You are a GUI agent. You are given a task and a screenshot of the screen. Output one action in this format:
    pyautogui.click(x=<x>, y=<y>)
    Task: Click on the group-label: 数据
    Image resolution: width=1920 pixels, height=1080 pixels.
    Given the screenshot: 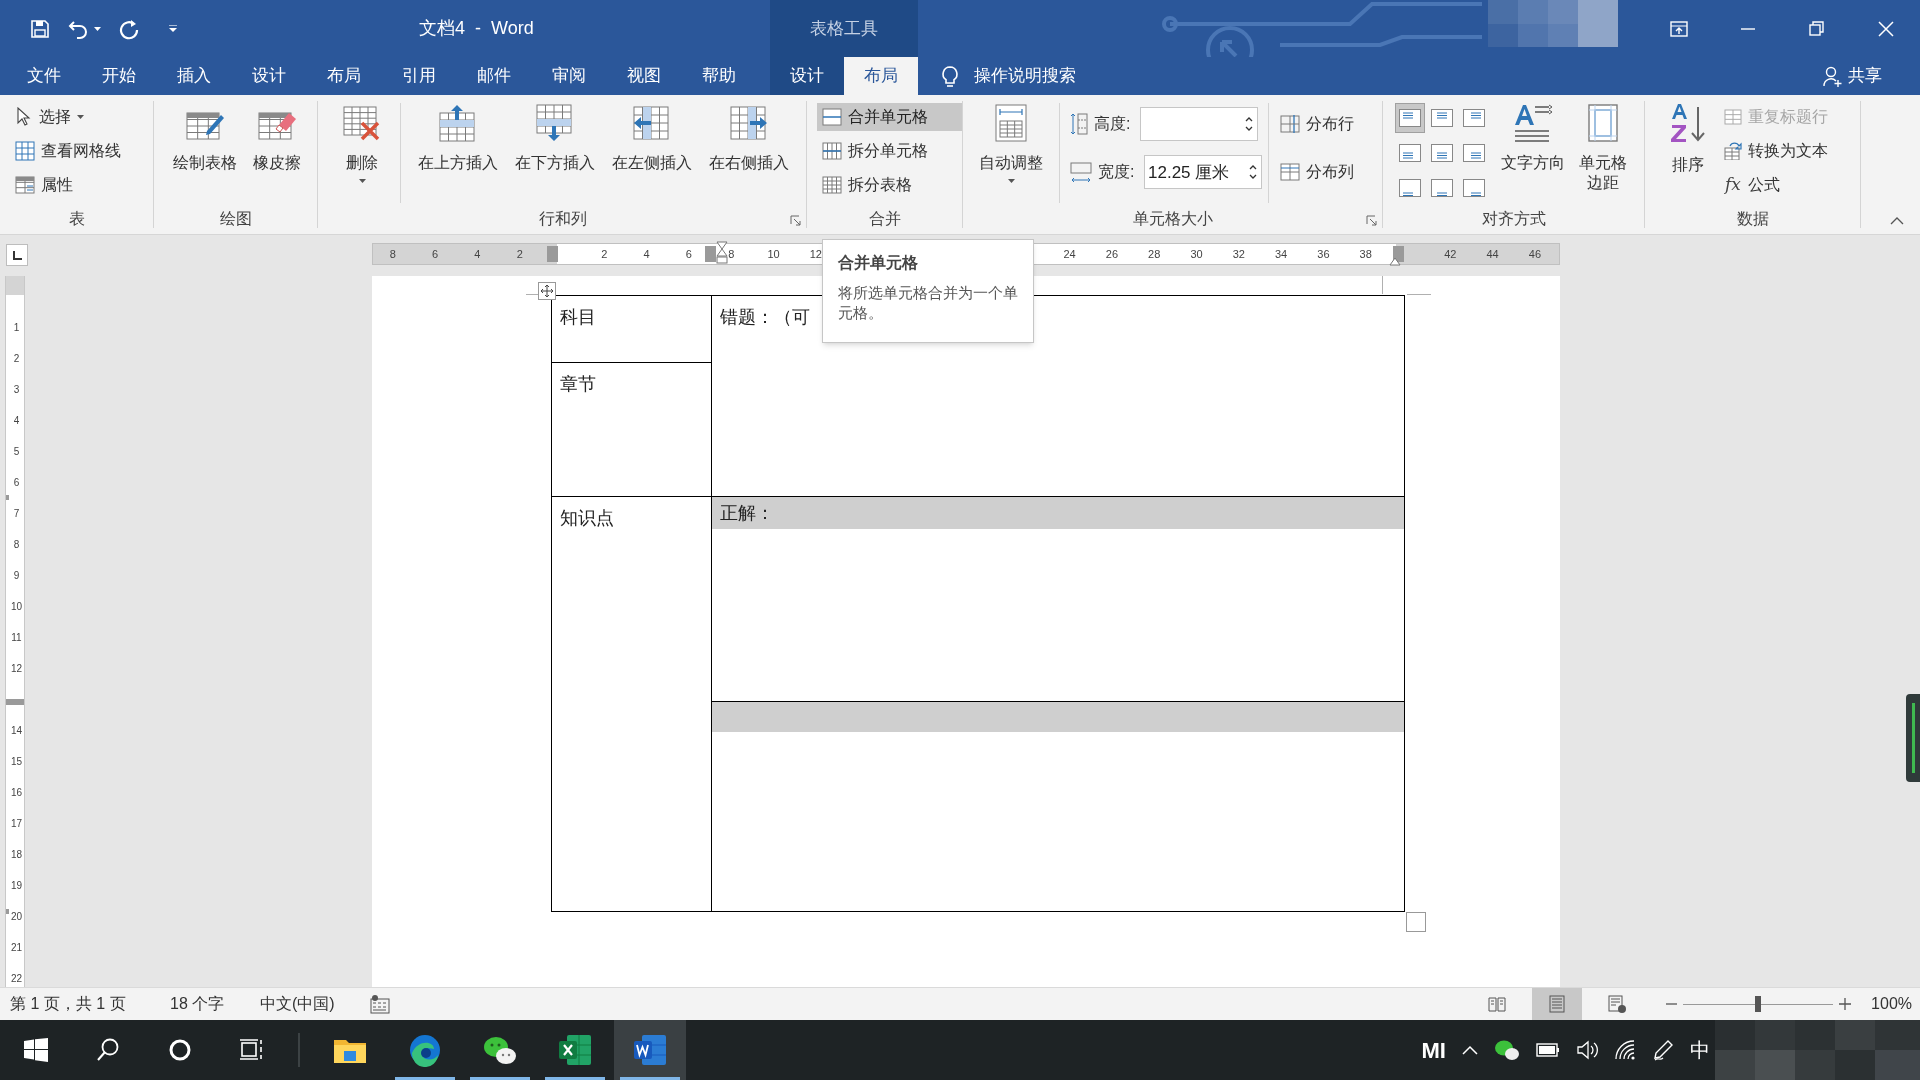 What is the action you would take?
    pyautogui.click(x=1753, y=219)
    